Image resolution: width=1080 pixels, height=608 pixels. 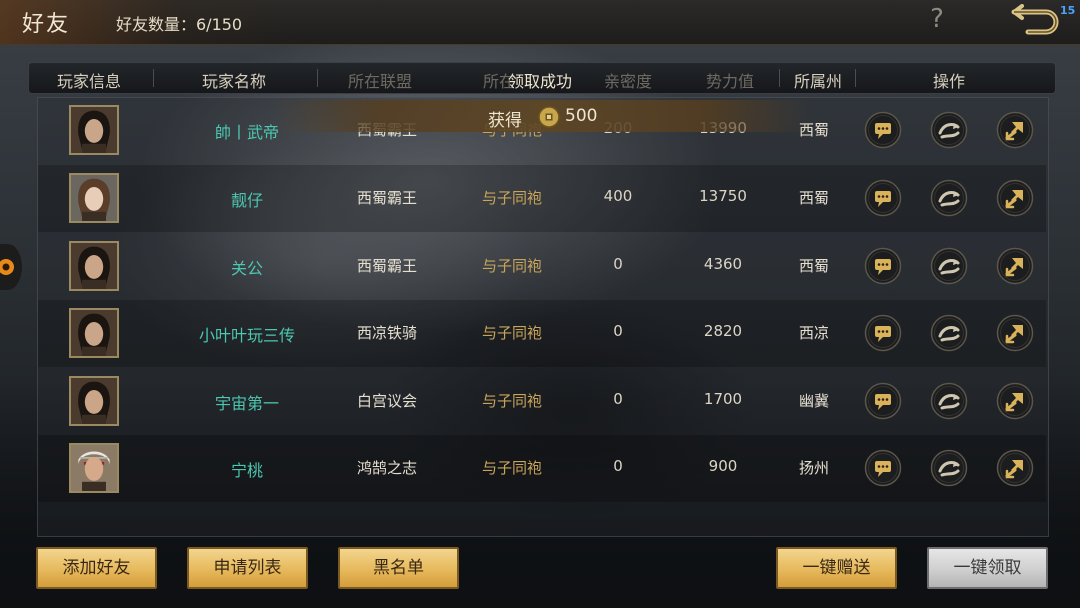 I want to click on help-icon: ?, so click(x=937, y=20).